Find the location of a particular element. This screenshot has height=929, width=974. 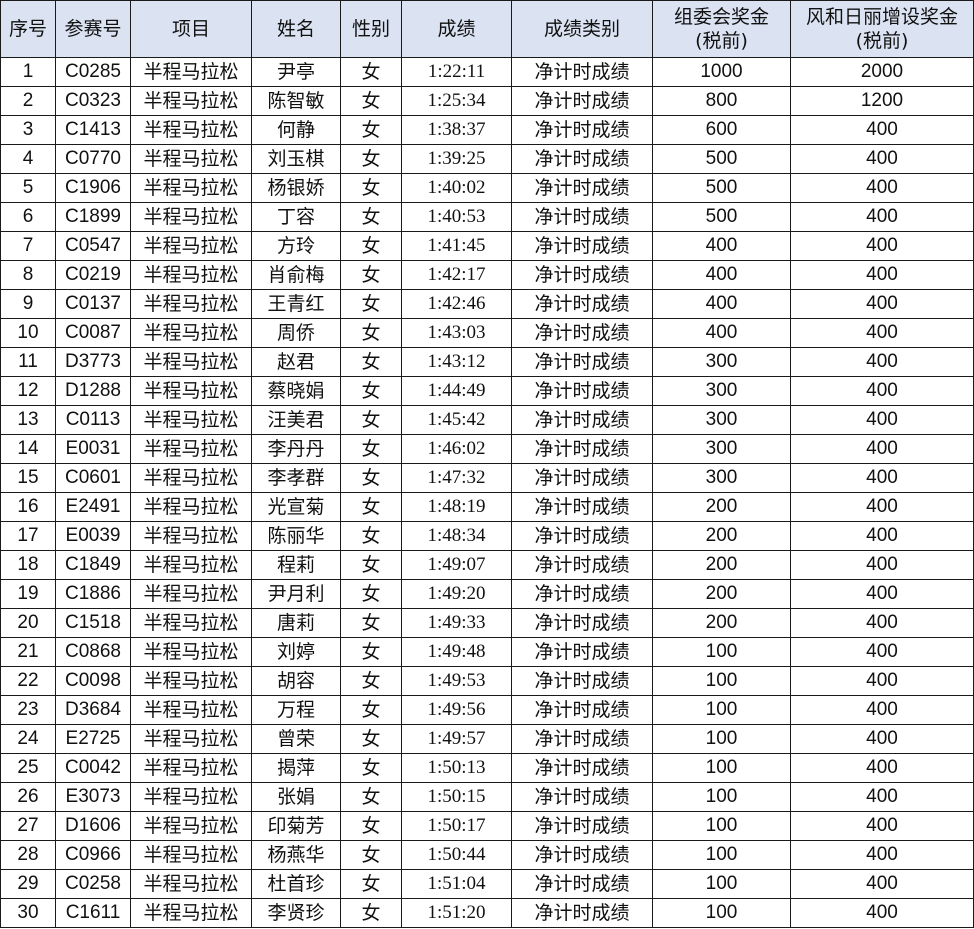

cell-sponsor-prize: 2000 is located at coordinates (882, 72).